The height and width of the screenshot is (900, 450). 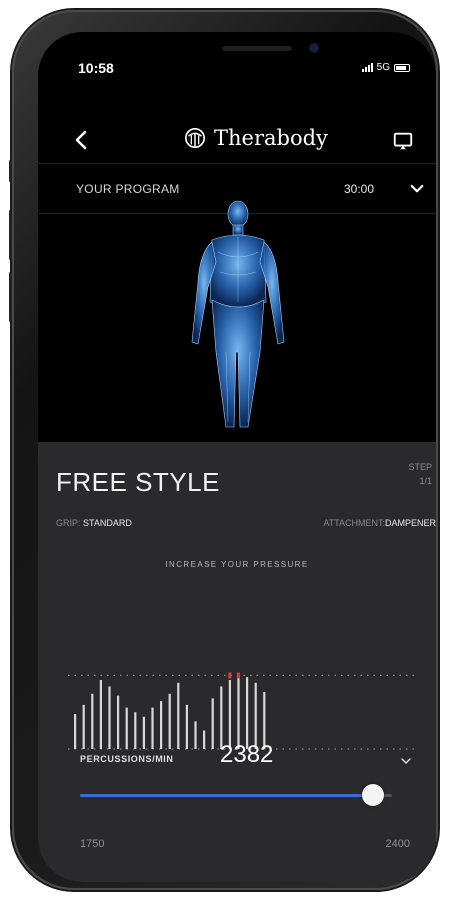 What do you see at coordinates (138, 482) in the screenshot?
I see `mode-title: FREE STYLE` at bounding box center [138, 482].